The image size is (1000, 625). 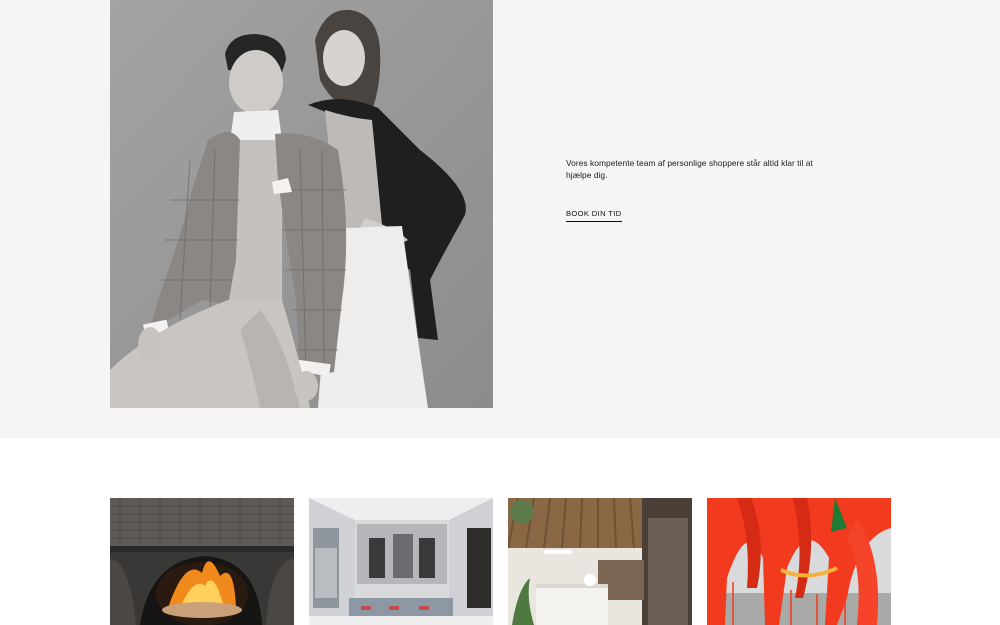 What do you see at coordinates (594, 215) in the screenshot?
I see `book-appointment-link: BOOK DIN TID` at bounding box center [594, 215].